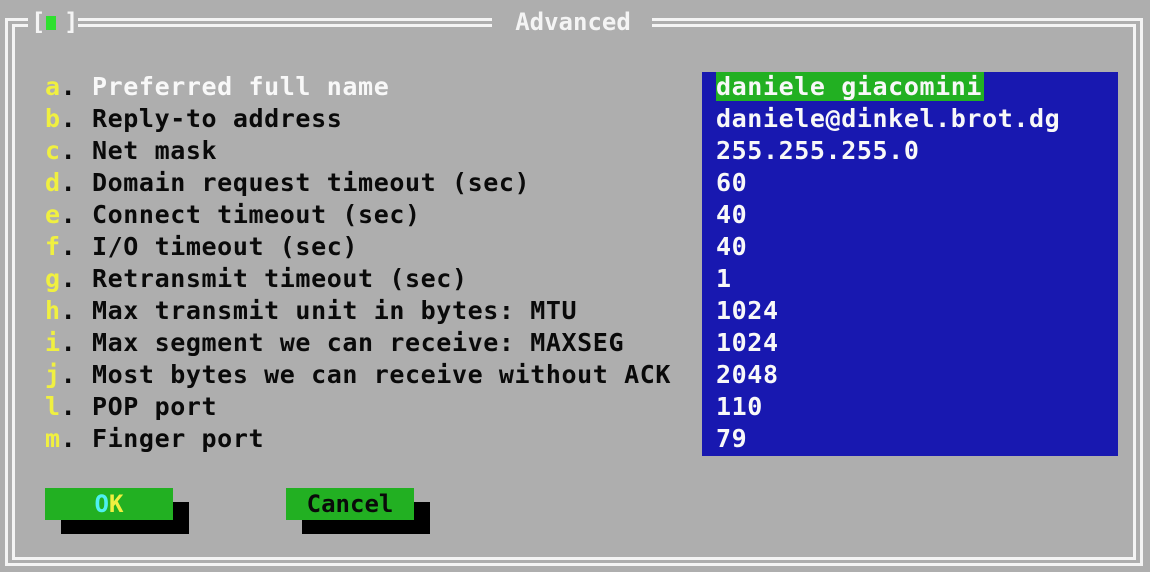 This screenshot has width=1150, height=572. What do you see at coordinates (53, 182) in the screenshot?
I see `field-hotkey: d` at bounding box center [53, 182].